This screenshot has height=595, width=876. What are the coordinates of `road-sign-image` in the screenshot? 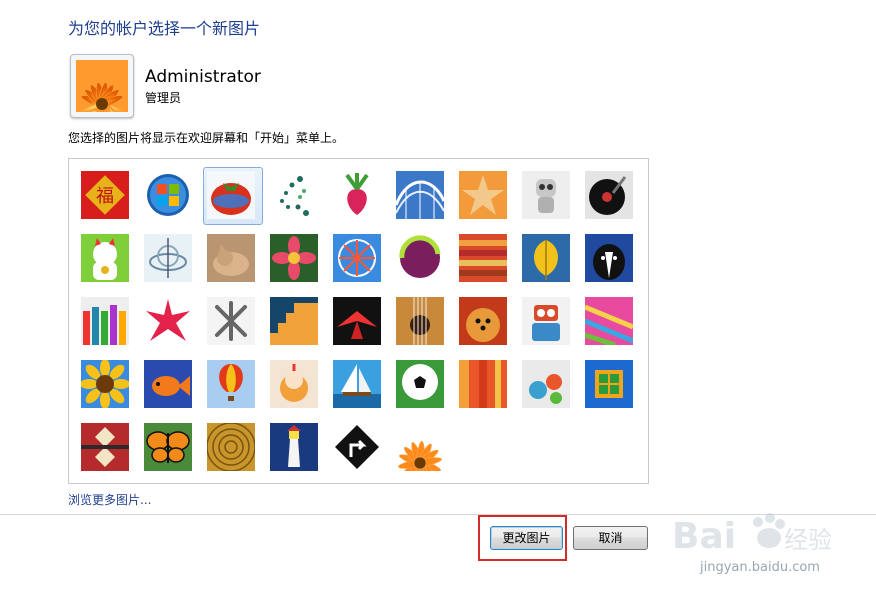 It's located at (357, 447).